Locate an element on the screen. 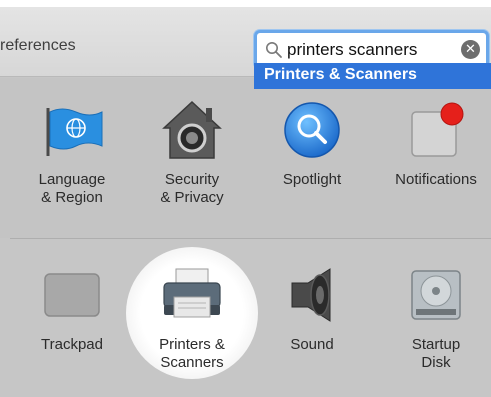  pane-printers-scanners: Printers & Scanners is located at coordinates (192, 318).